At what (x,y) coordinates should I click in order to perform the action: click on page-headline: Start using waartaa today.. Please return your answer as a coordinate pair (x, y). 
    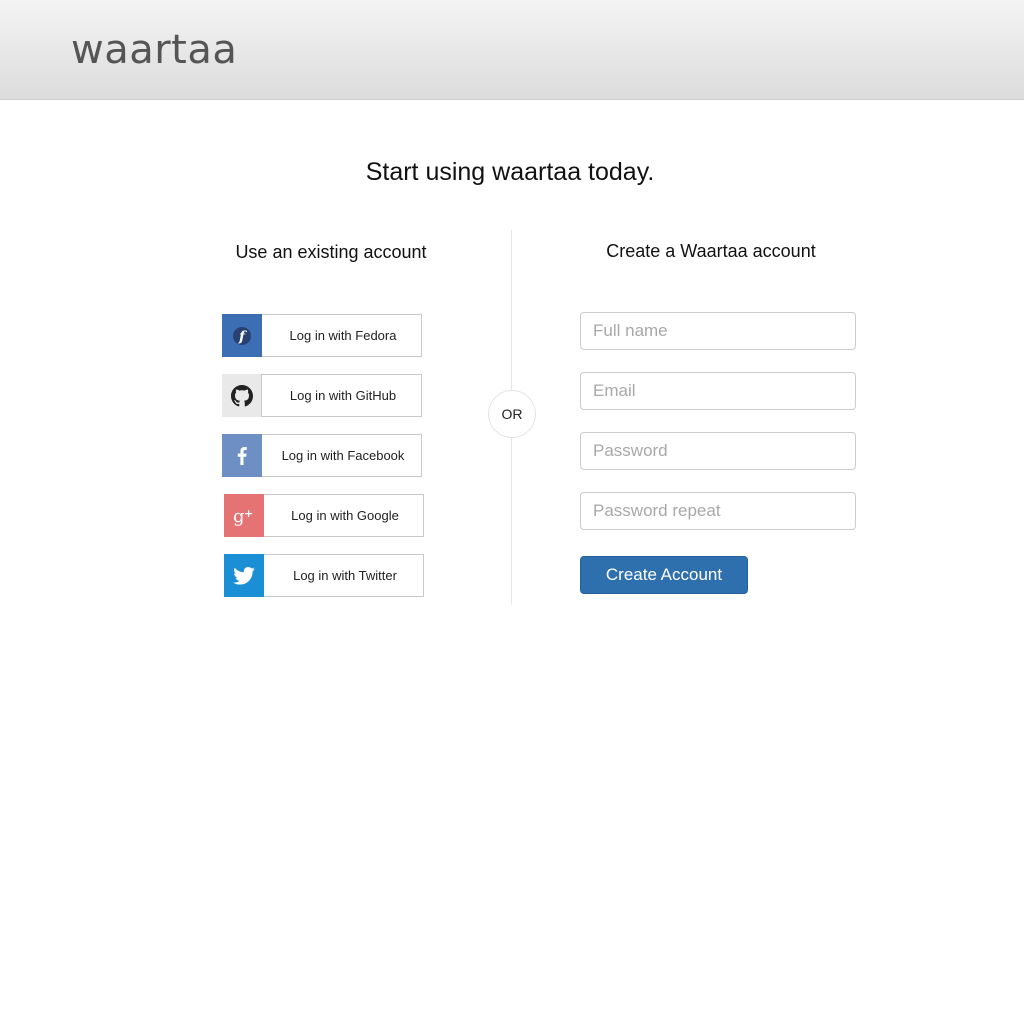
    Looking at the image, I should click on (510, 172).